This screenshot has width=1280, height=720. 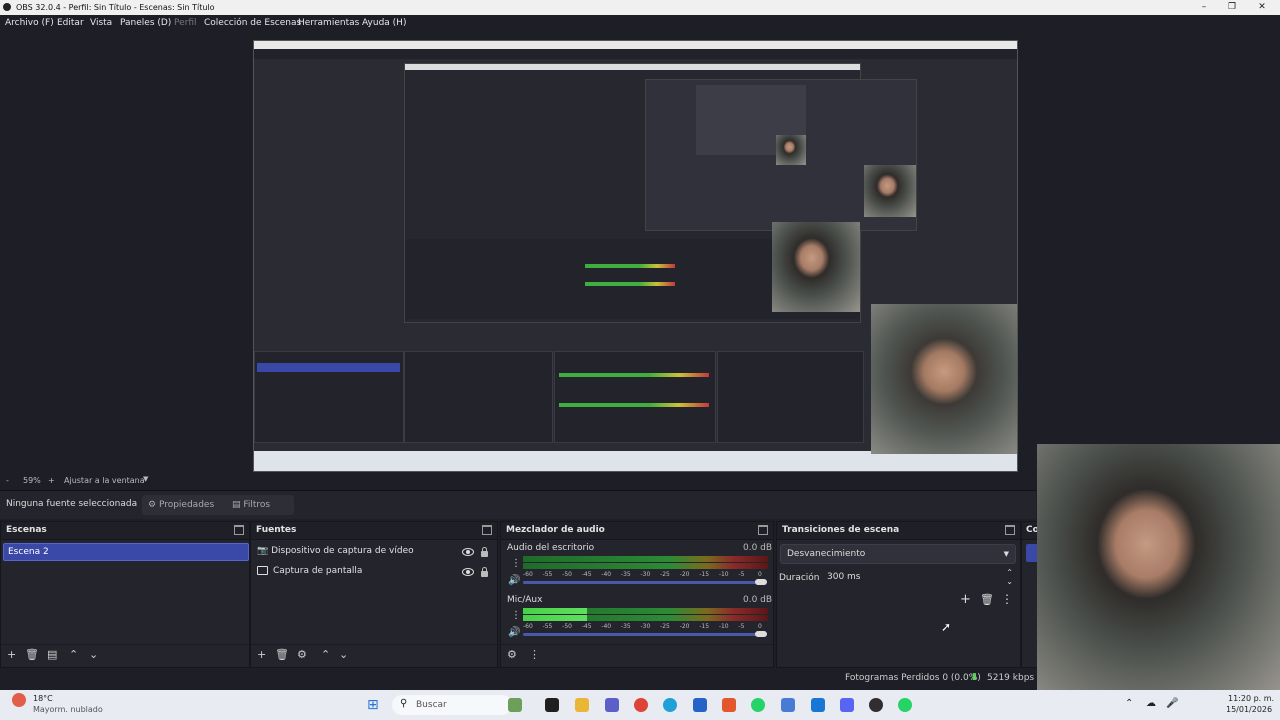 What do you see at coordinates (374, 571) in the screenshot?
I see `source-item-screen-capture: Captura de pantalla` at bounding box center [374, 571].